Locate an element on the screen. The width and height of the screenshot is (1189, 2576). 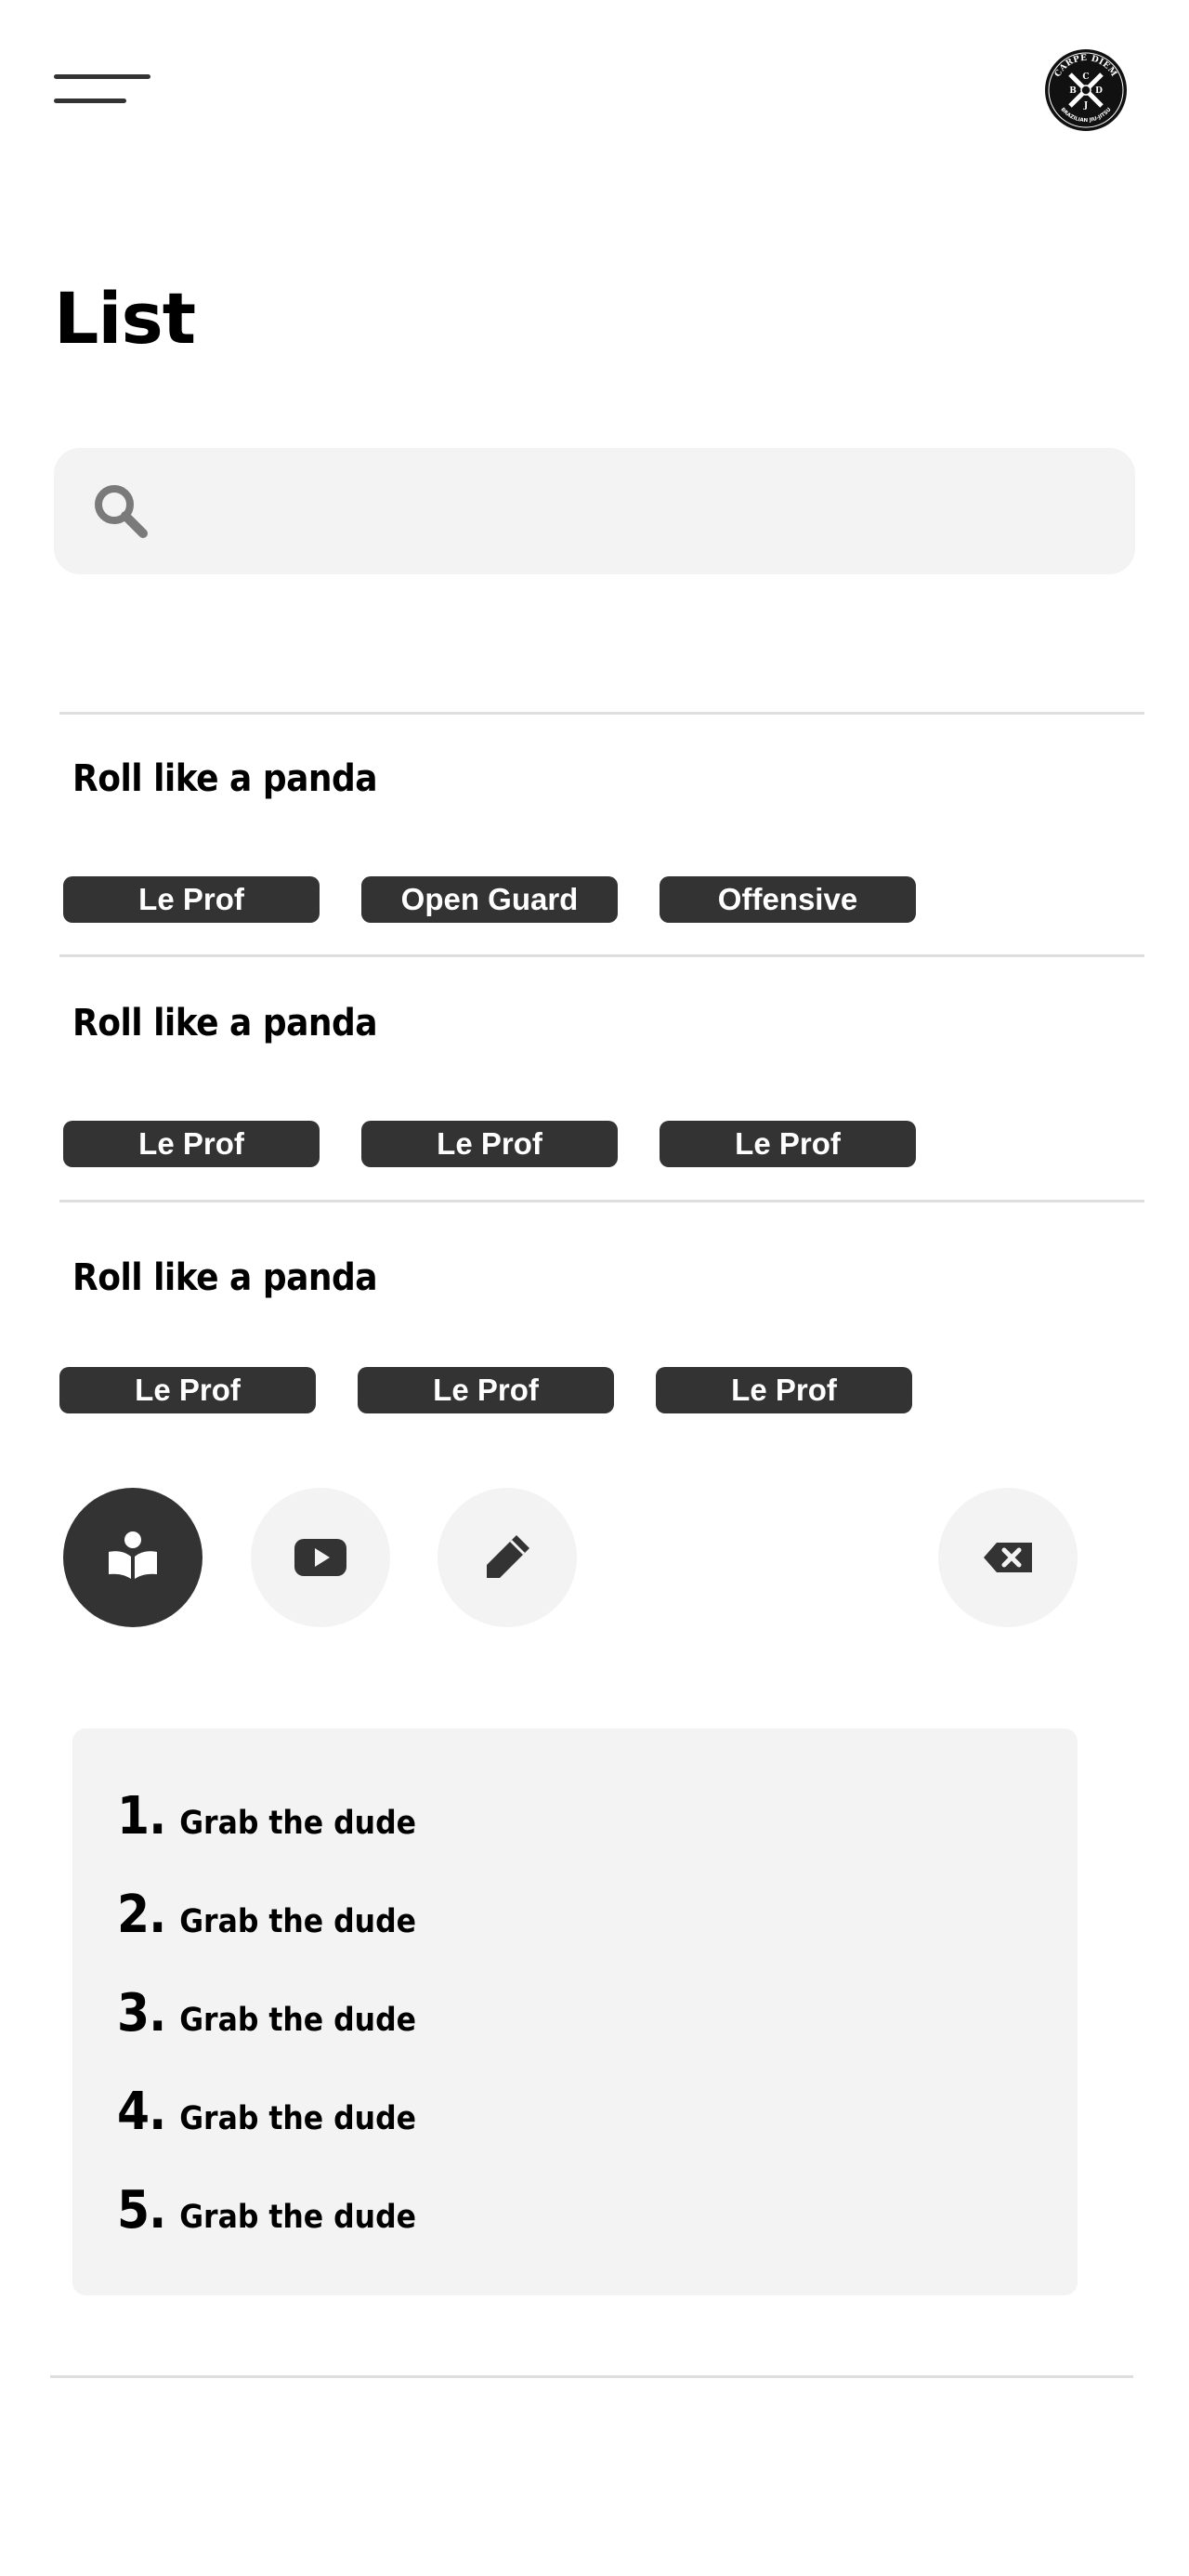
step-item: 4. Grab the dude is located at coordinates (266, 2114).